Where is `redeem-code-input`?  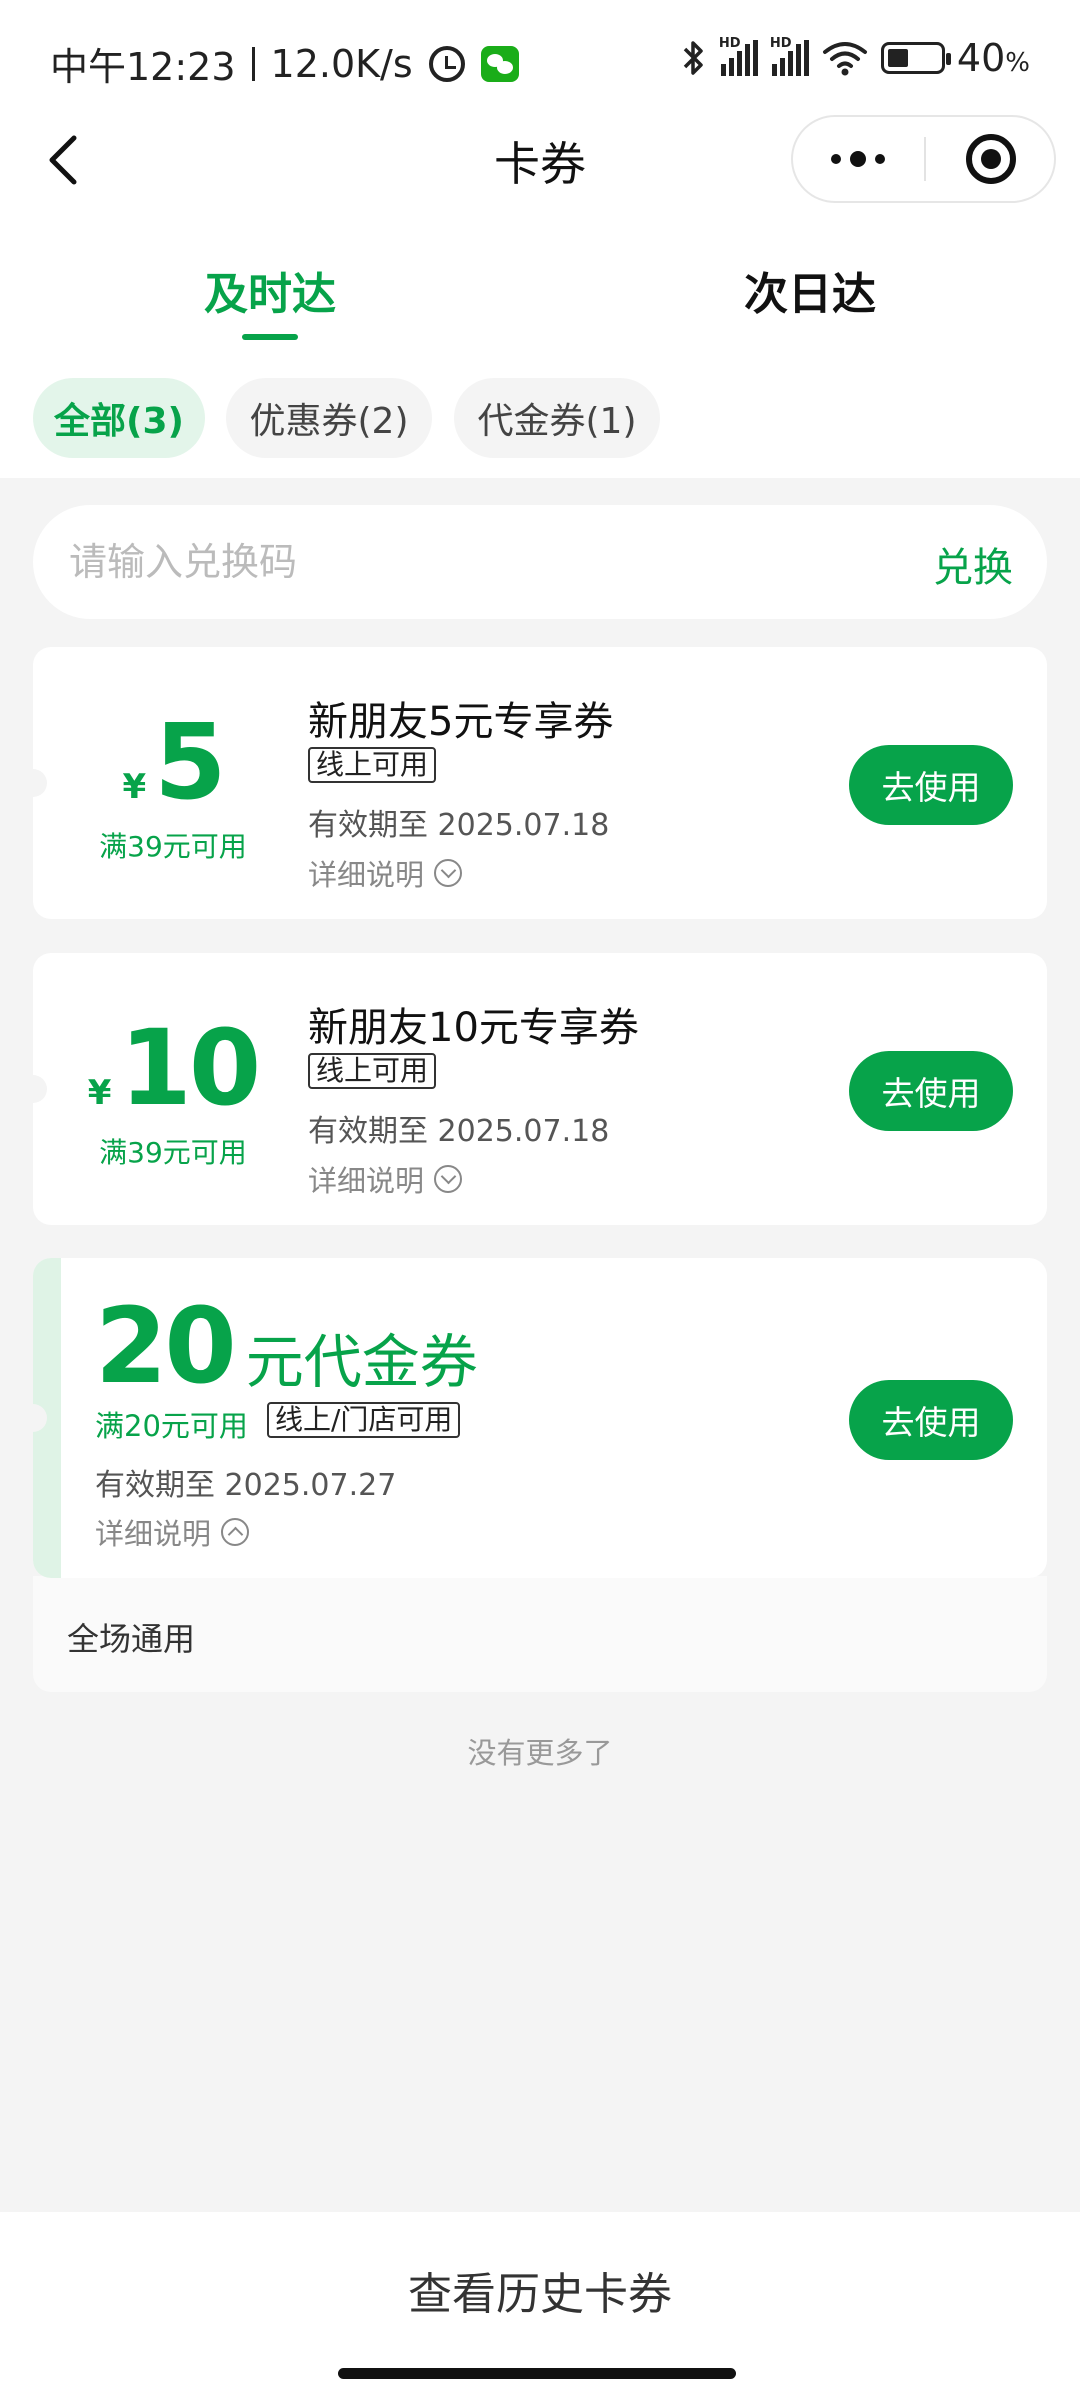
redeem-code-input is located at coordinates (469, 562).